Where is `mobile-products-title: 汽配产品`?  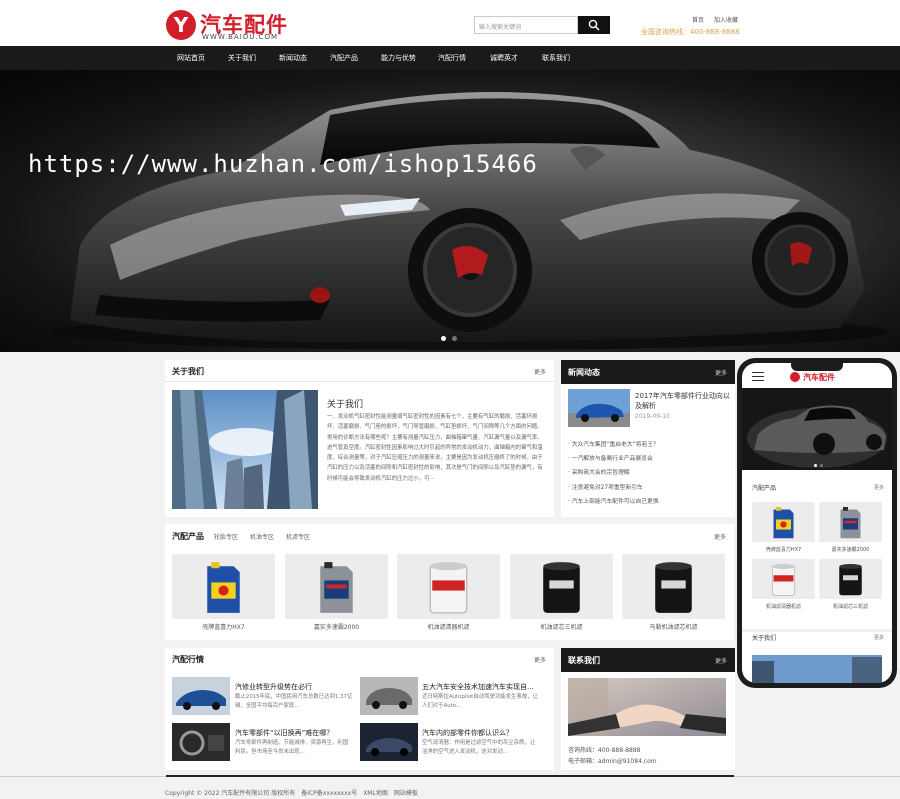
mobile-products-title: 汽配产品 is located at coordinates (764, 488).